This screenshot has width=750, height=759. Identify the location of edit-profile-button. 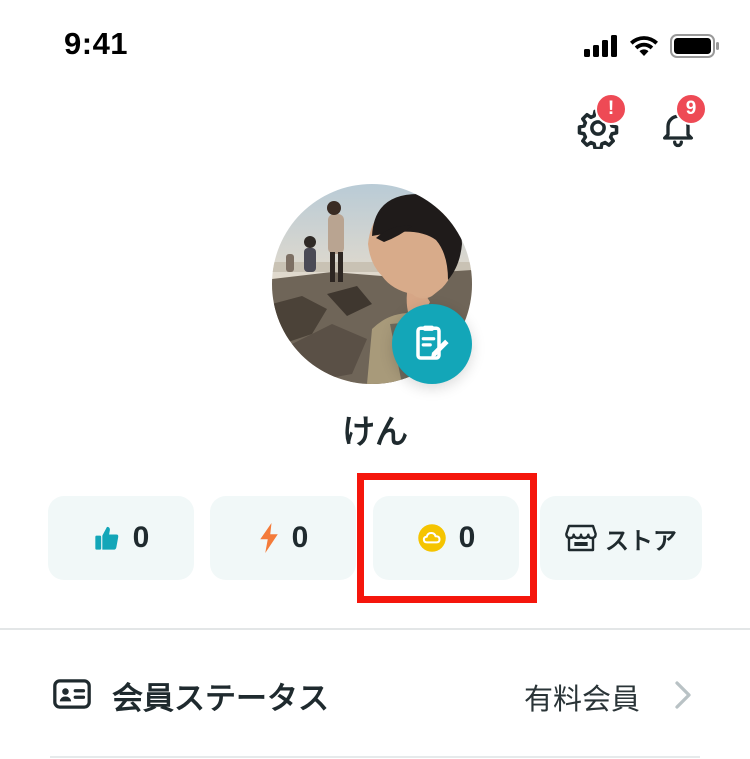
(432, 344).